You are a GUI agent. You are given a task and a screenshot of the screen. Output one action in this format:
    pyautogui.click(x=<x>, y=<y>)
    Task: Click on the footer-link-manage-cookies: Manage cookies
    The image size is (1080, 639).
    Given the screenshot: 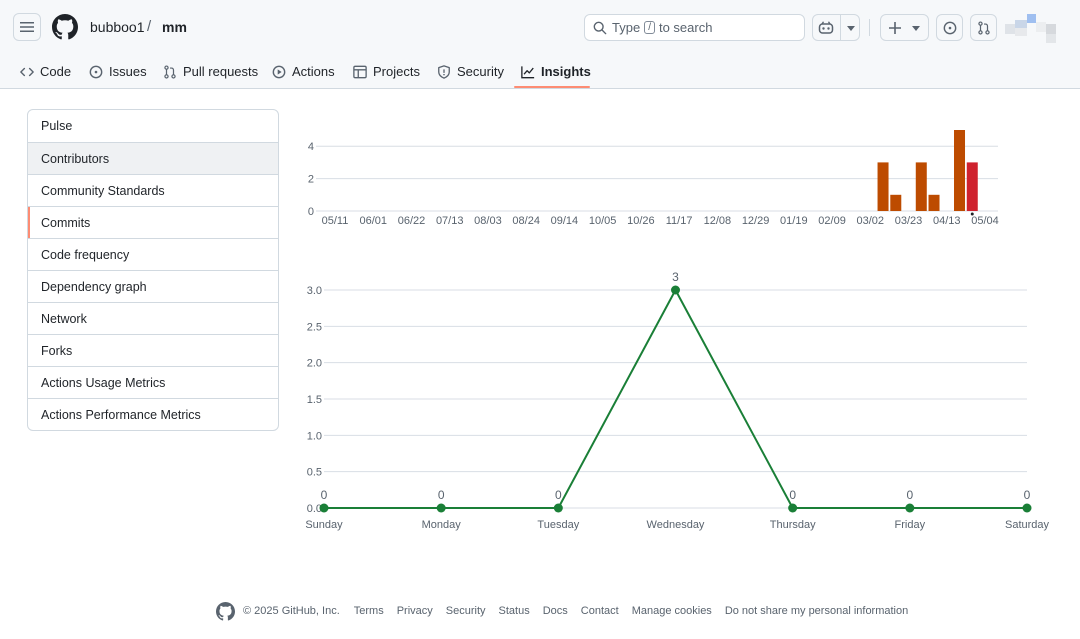 What is the action you would take?
    pyautogui.click(x=672, y=611)
    